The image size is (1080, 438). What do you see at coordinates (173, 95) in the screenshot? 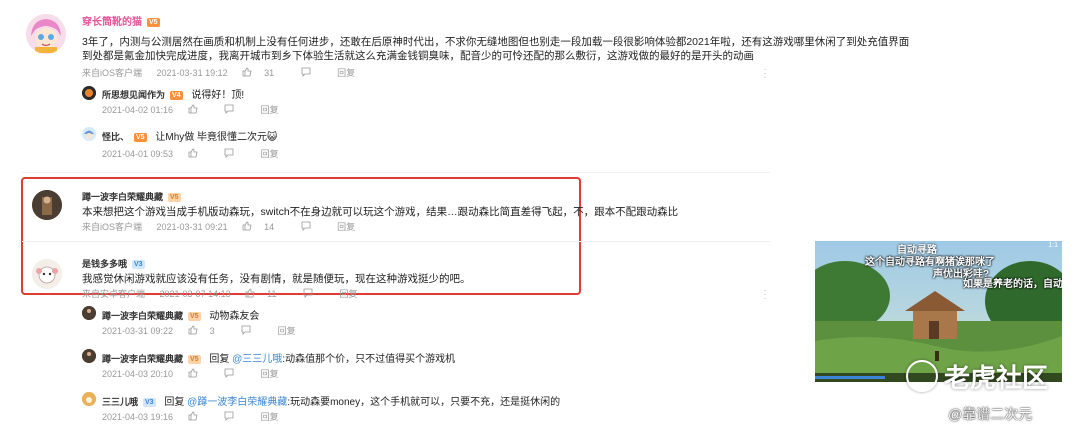
I see `reply-row: 所思想见闻作为 V4 说得好！顶!` at bounding box center [173, 95].